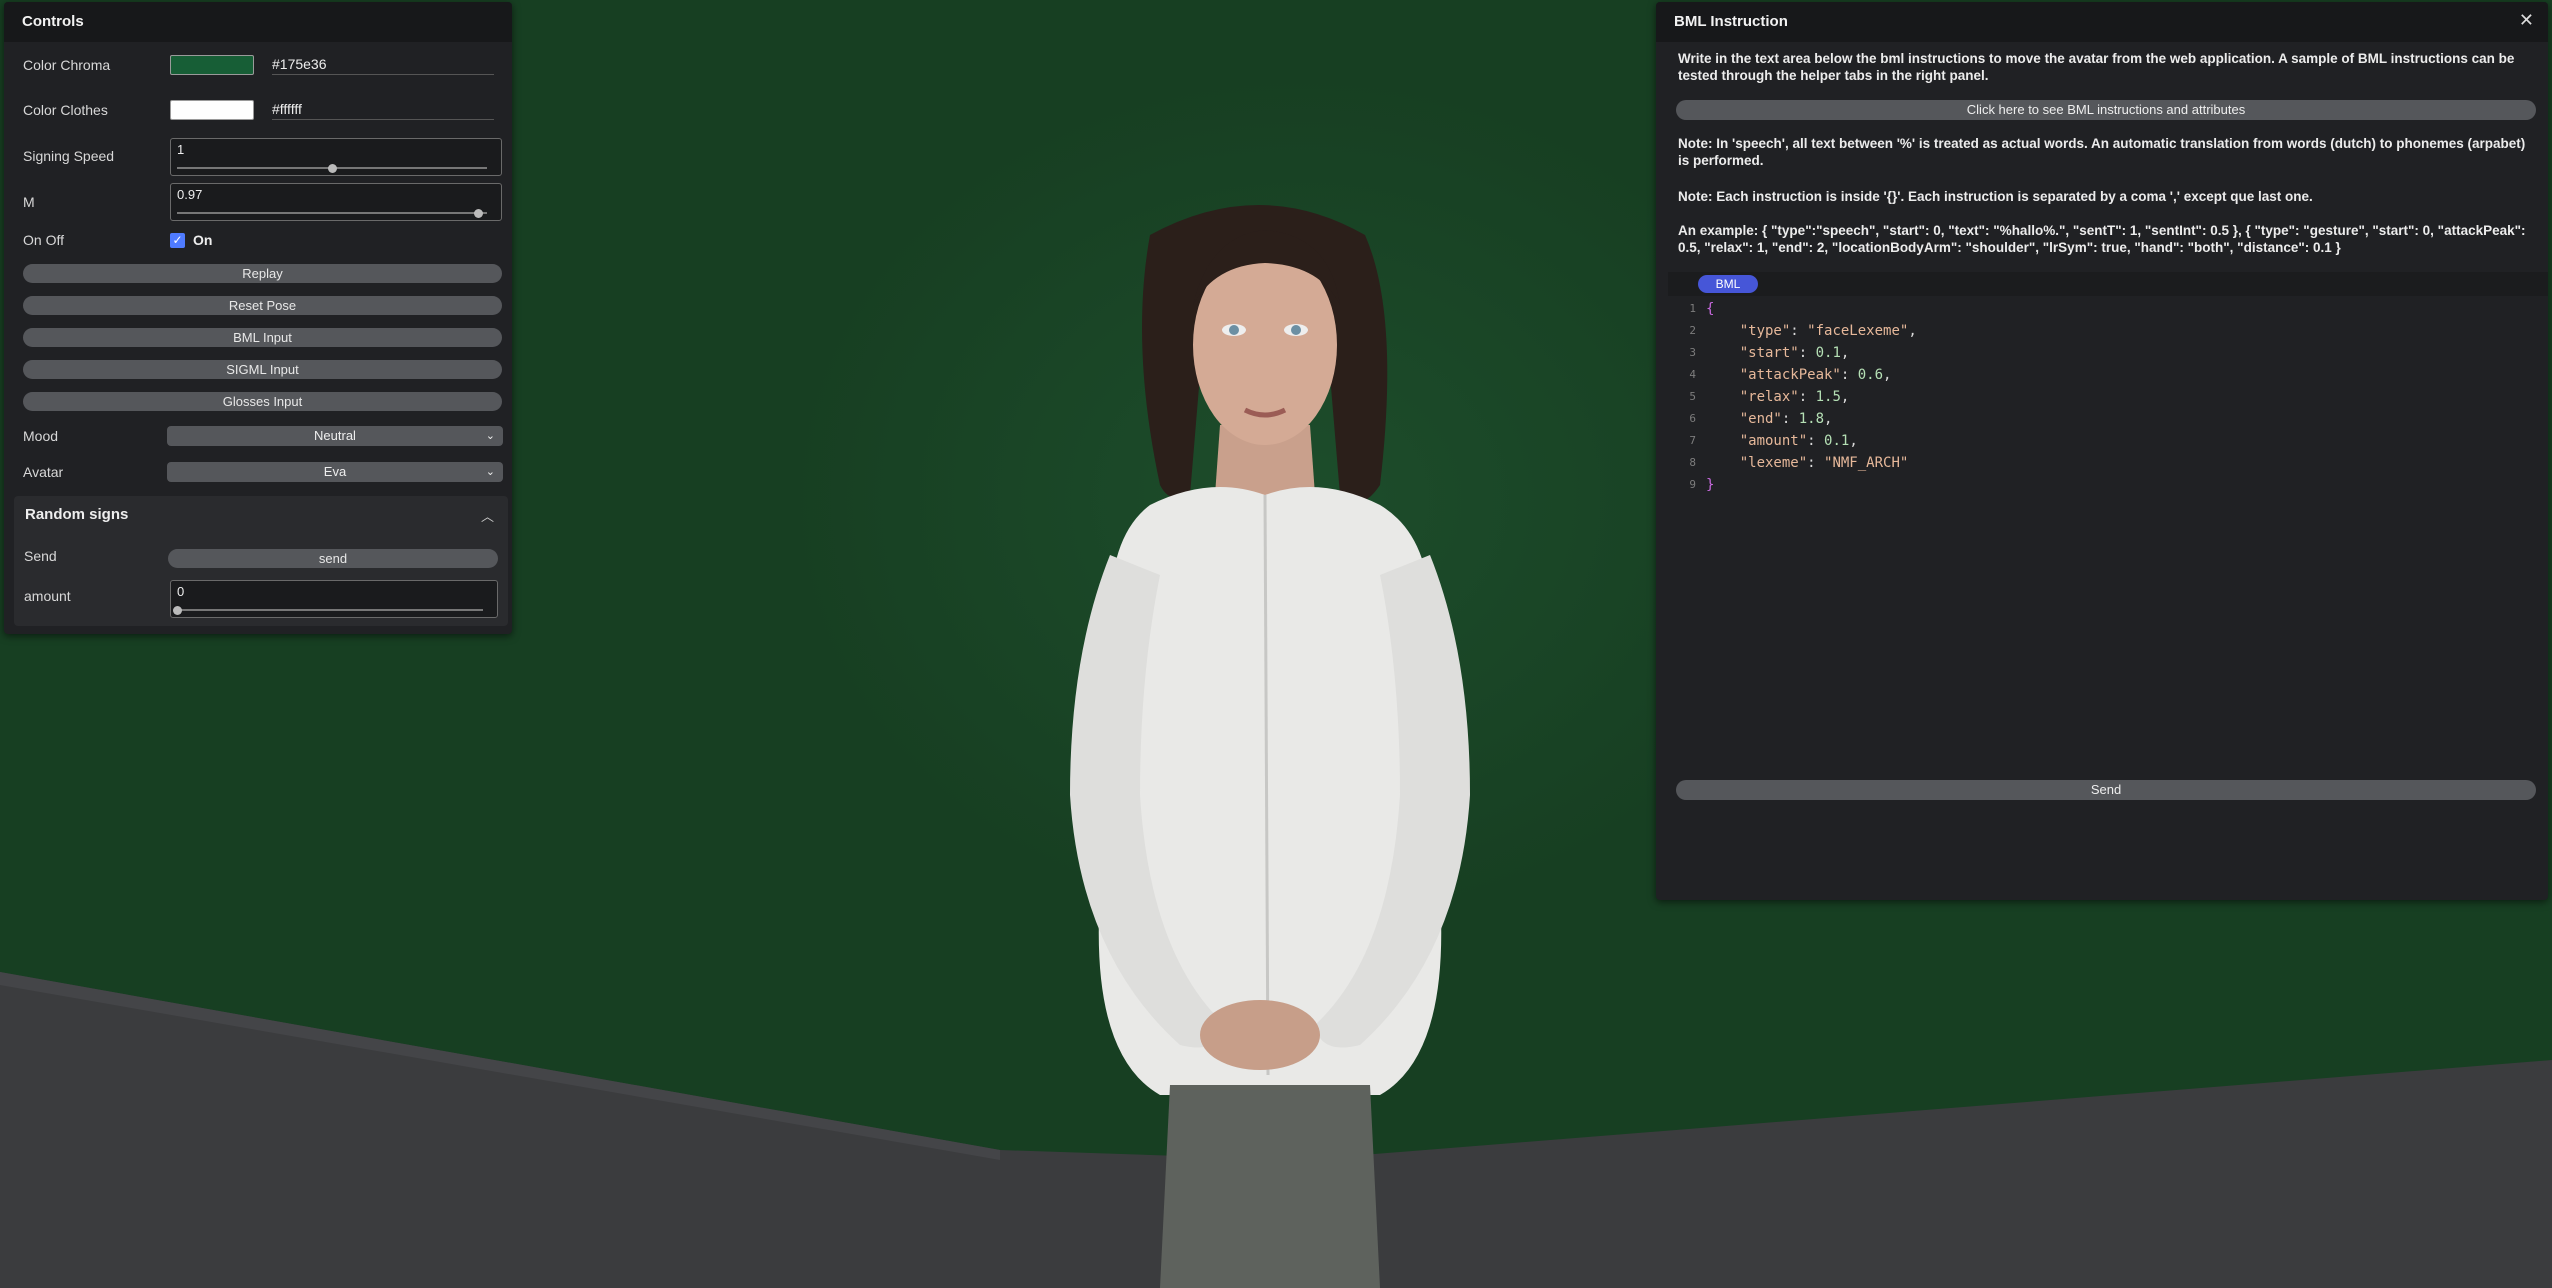 The height and width of the screenshot is (1288, 2552). Describe the element at coordinates (2108, 353) in the screenshot. I see `code-line: 3 "start": 0.1,` at that location.